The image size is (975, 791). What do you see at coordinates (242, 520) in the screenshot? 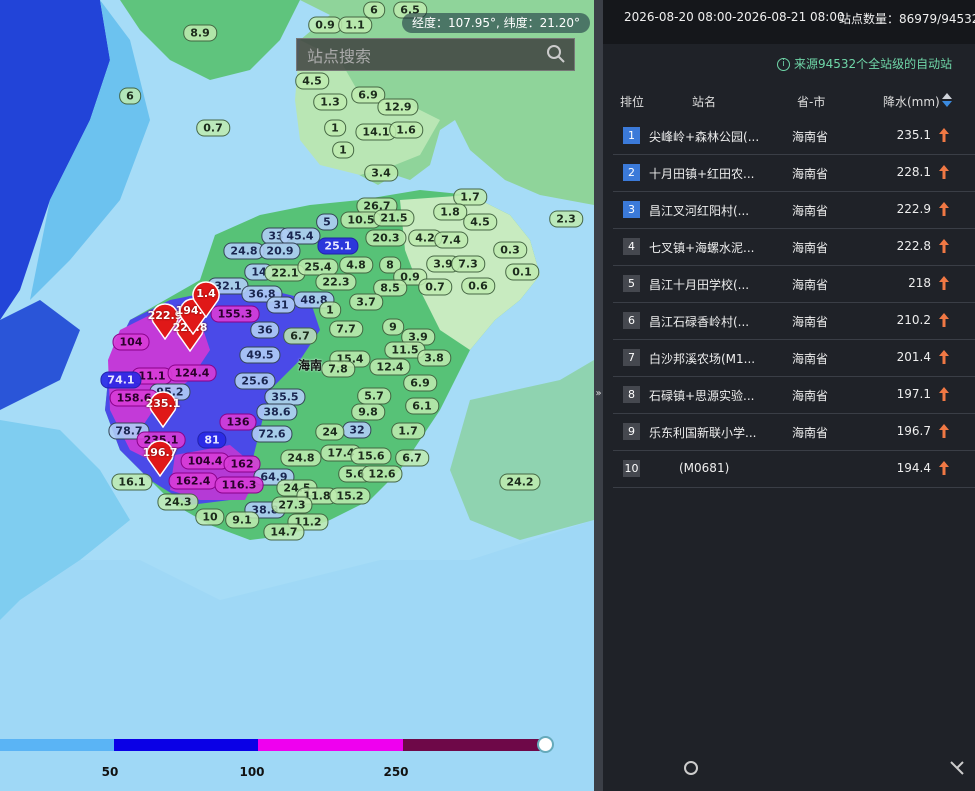
I see `station-value-label: 9.1` at bounding box center [242, 520].